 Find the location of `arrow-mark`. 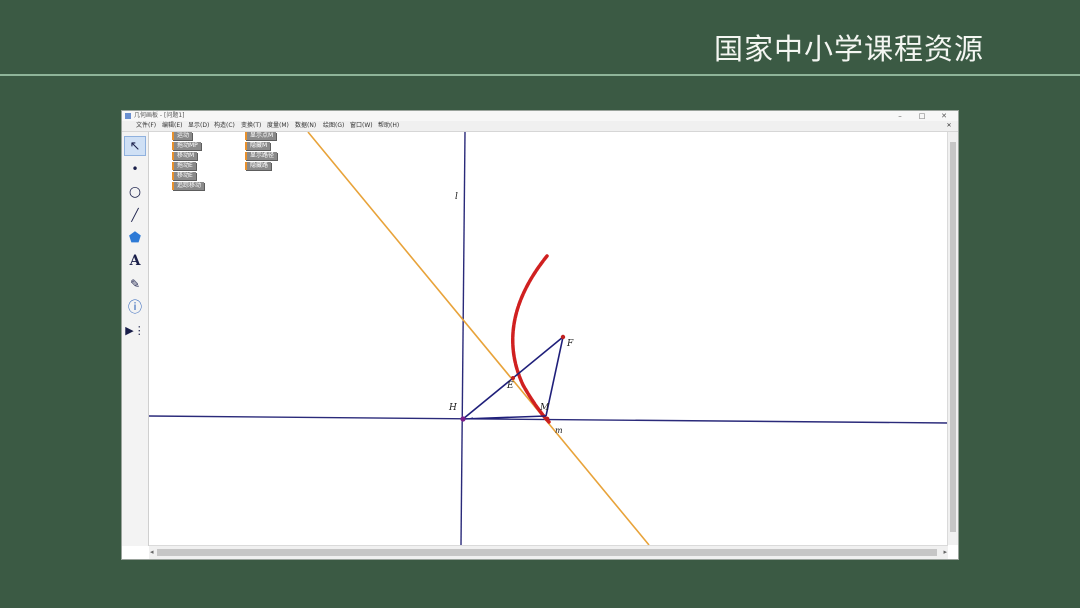

arrow-mark is located at coordinates (471, 418).